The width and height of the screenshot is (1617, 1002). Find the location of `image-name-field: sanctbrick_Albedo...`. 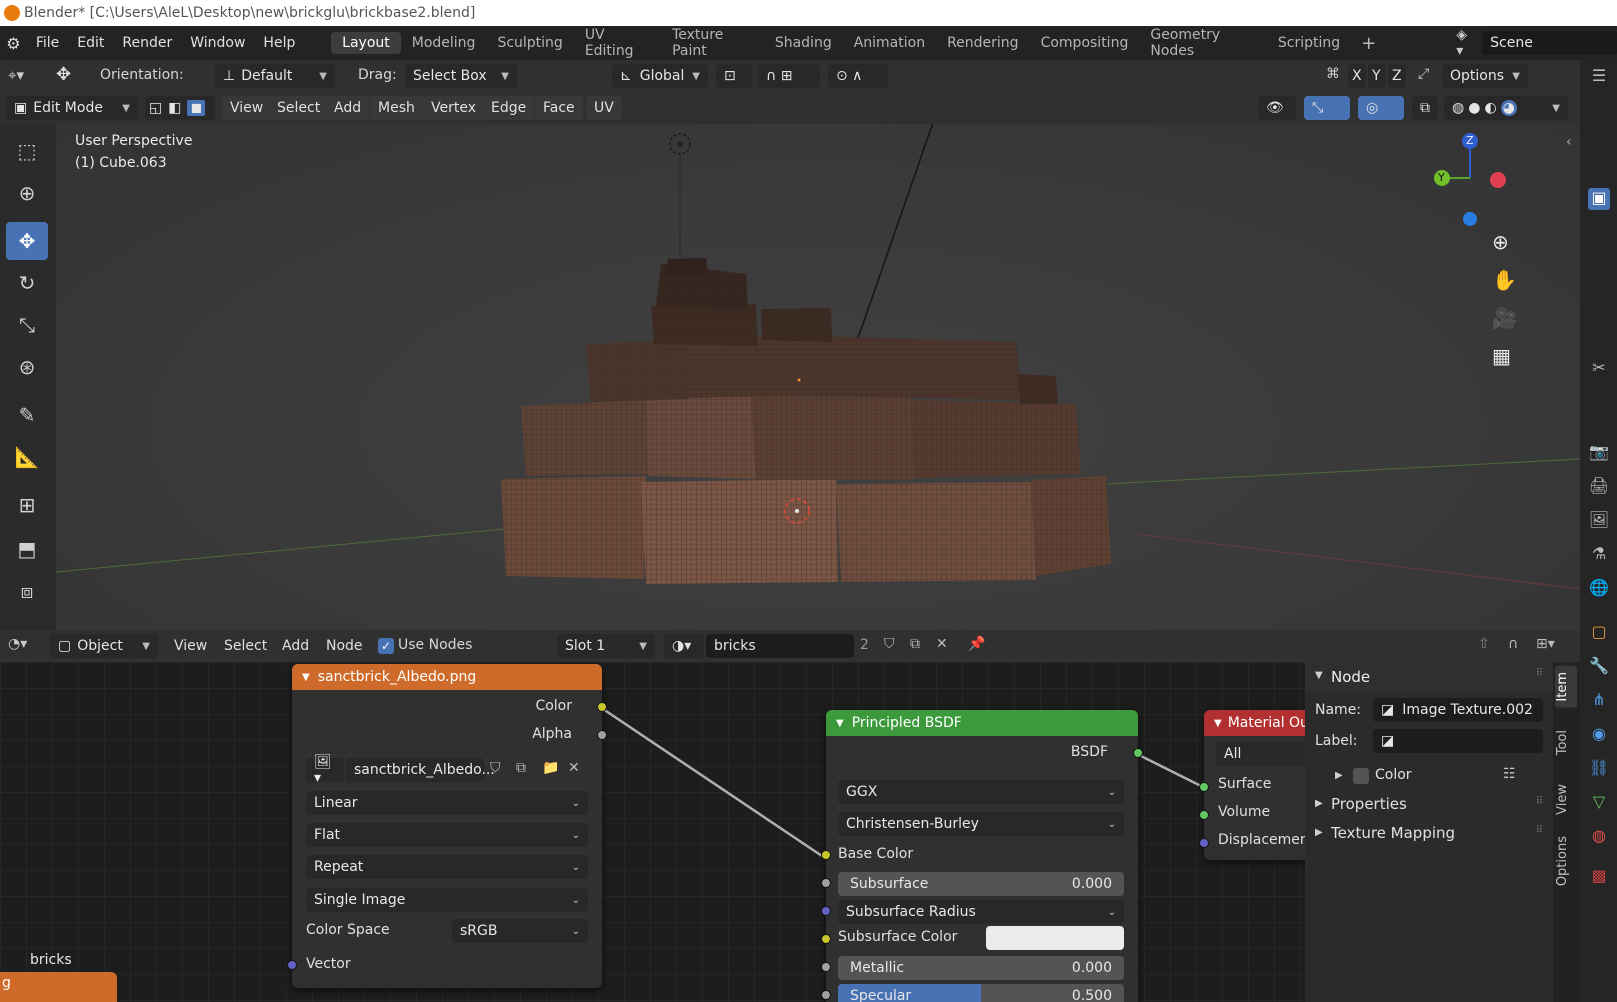

image-name-field: sanctbrick_Albedo... is located at coordinates (420, 770).